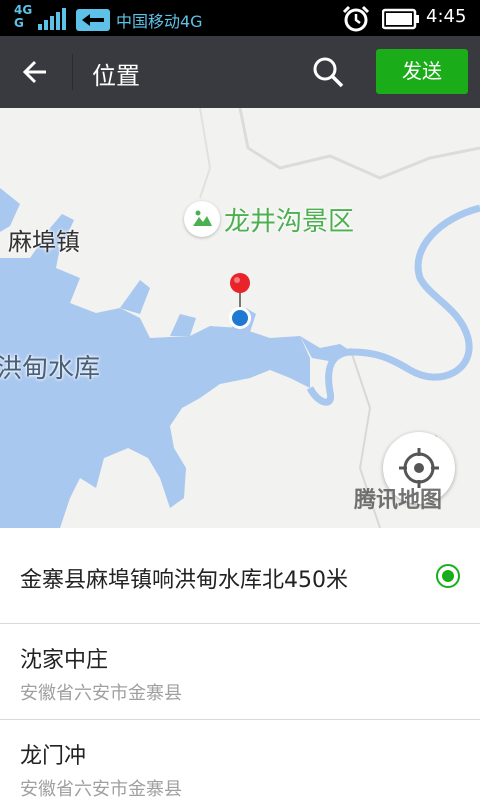 This screenshot has width=480, height=800. I want to click on reservoir-label: 洪甸水库, so click(50, 369).